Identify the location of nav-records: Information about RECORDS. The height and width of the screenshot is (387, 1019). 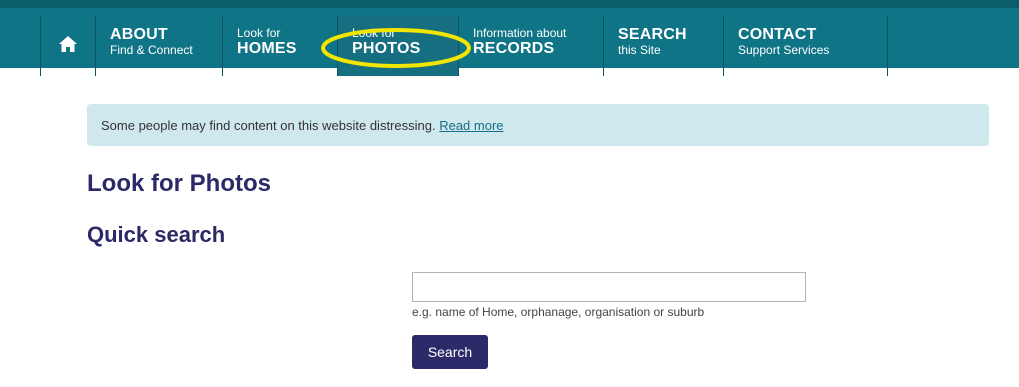
(530, 46).